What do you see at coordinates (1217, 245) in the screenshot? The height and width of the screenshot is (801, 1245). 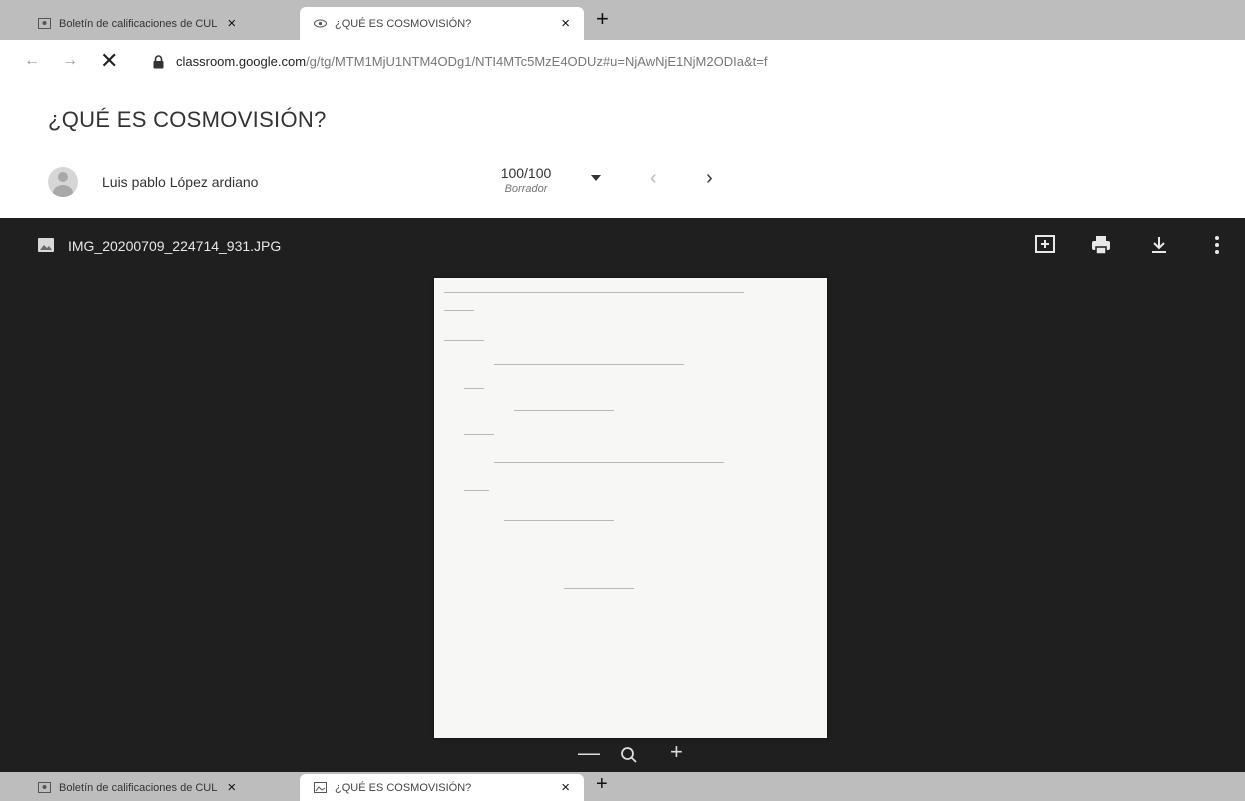 I see `more-vert-icon` at bounding box center [1217, 245].